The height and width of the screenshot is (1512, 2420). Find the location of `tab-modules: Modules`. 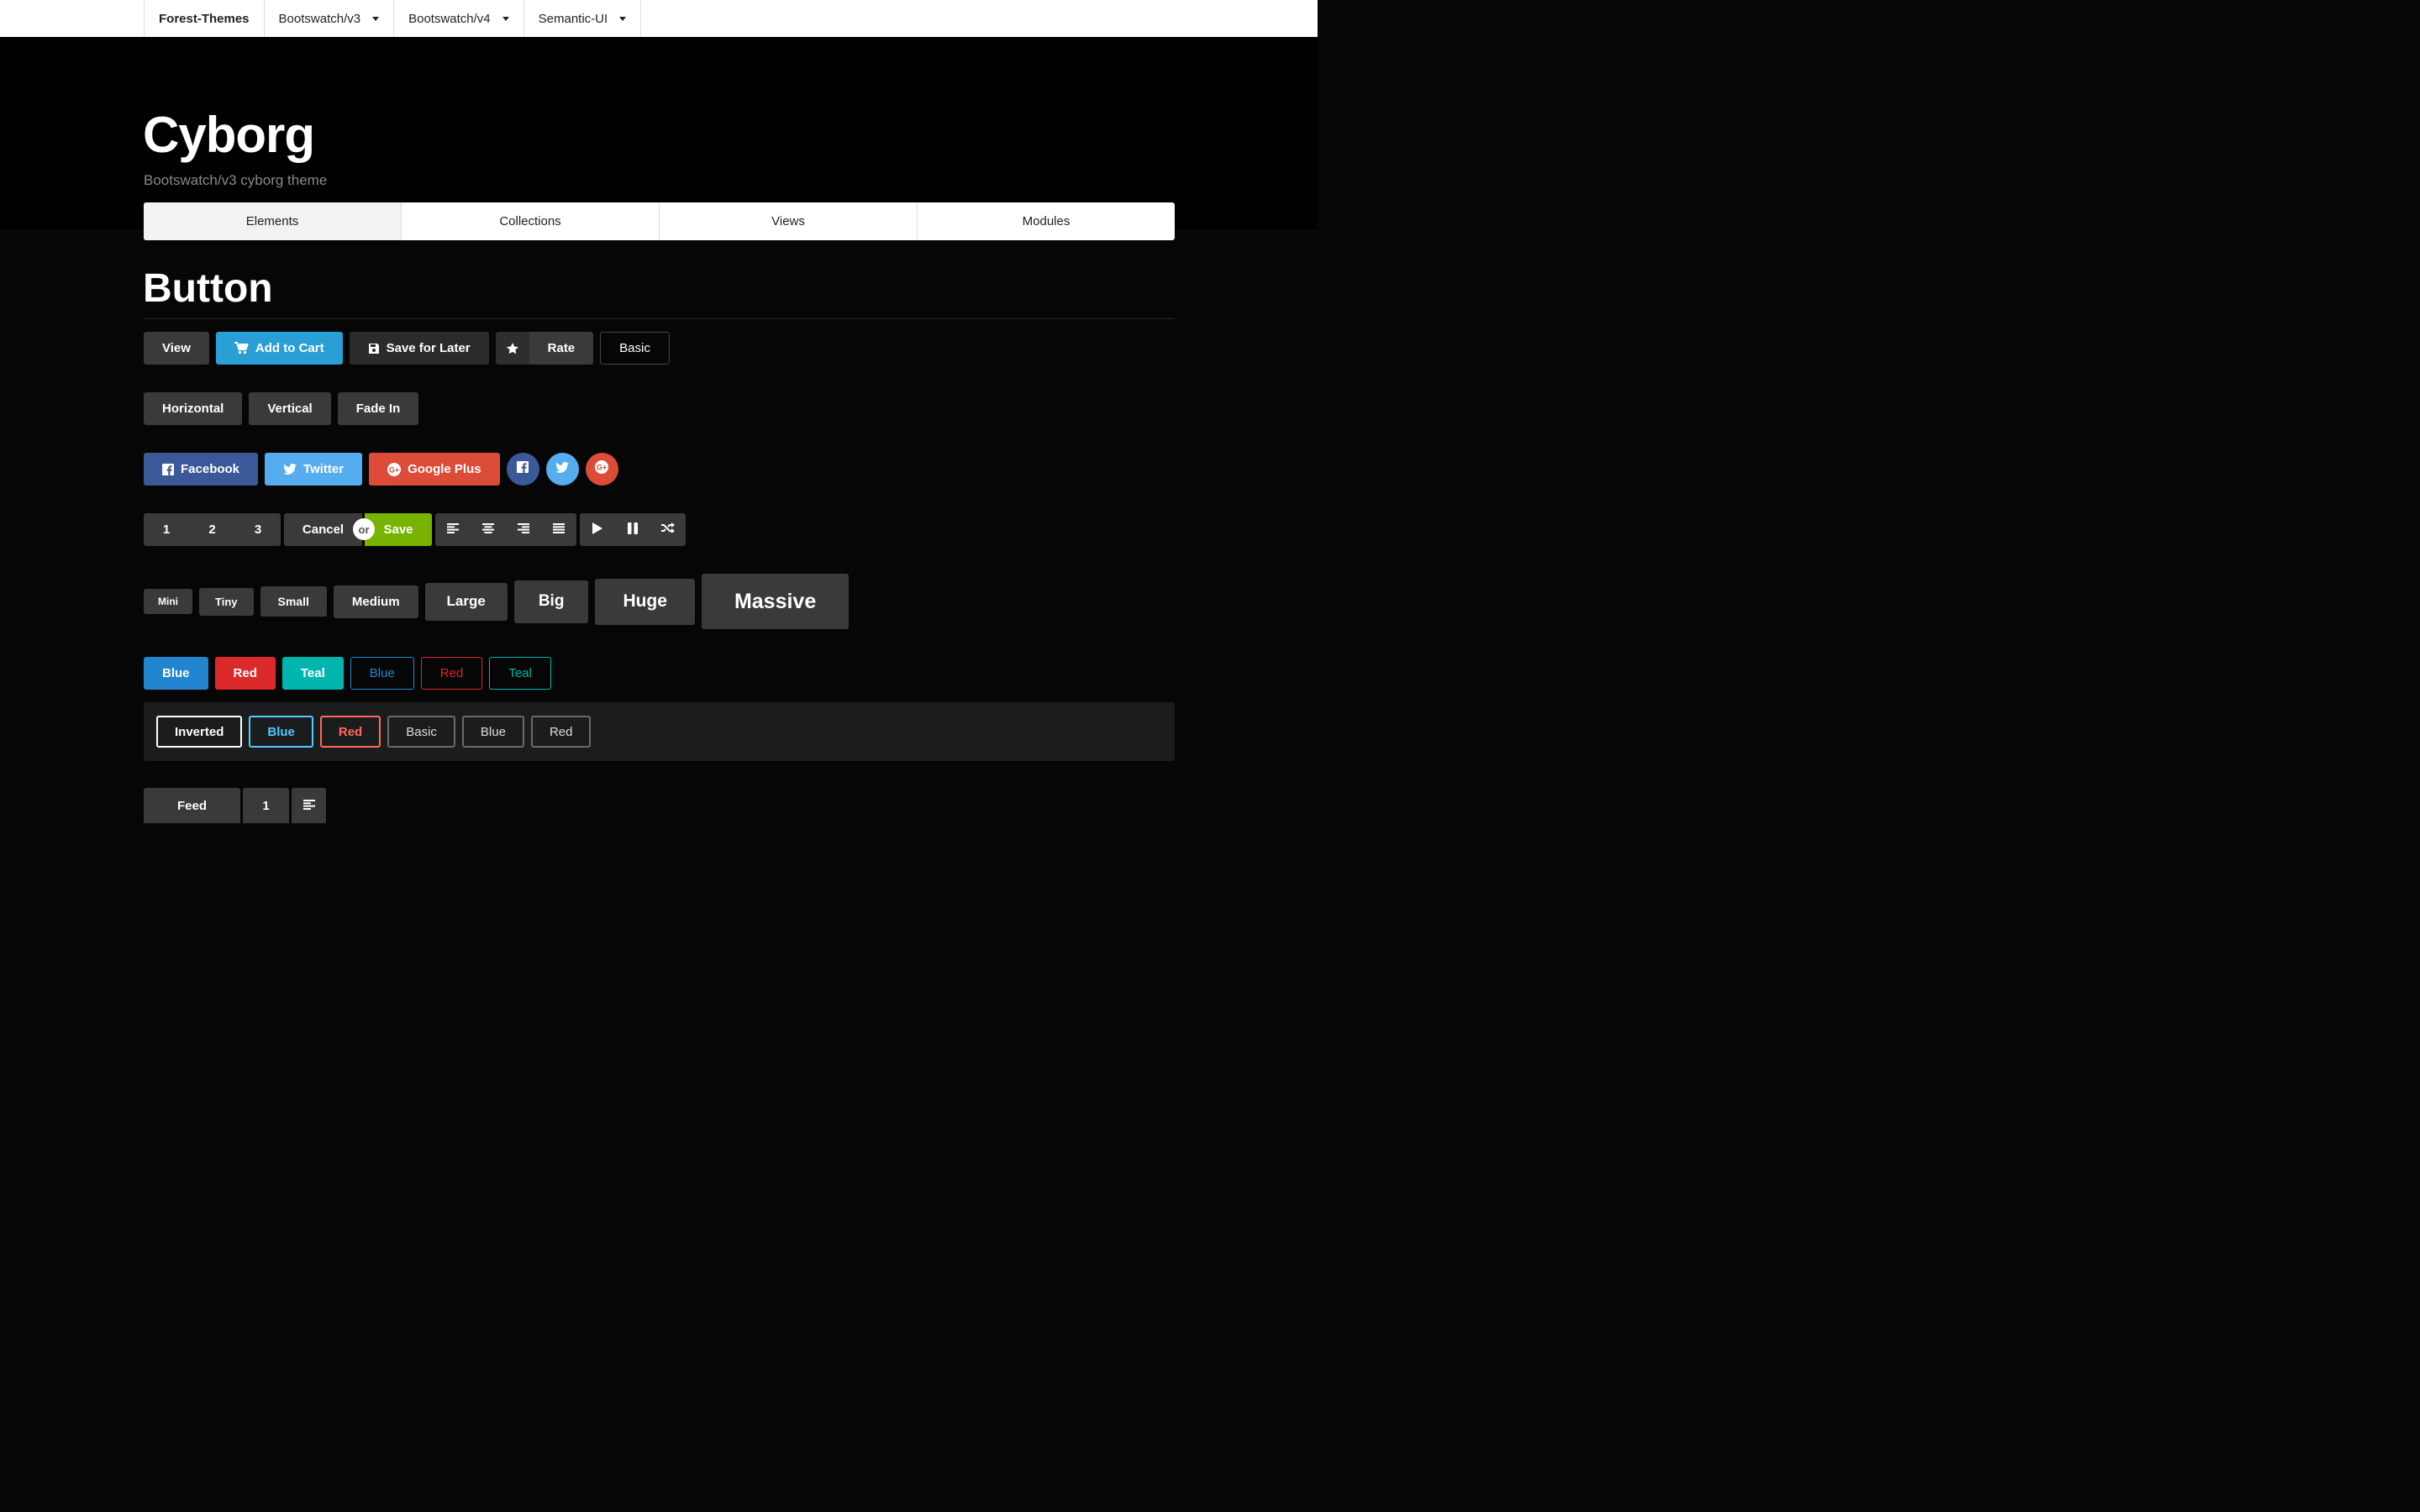

tab-modules: Modules is located at coordinates (1046, 221).